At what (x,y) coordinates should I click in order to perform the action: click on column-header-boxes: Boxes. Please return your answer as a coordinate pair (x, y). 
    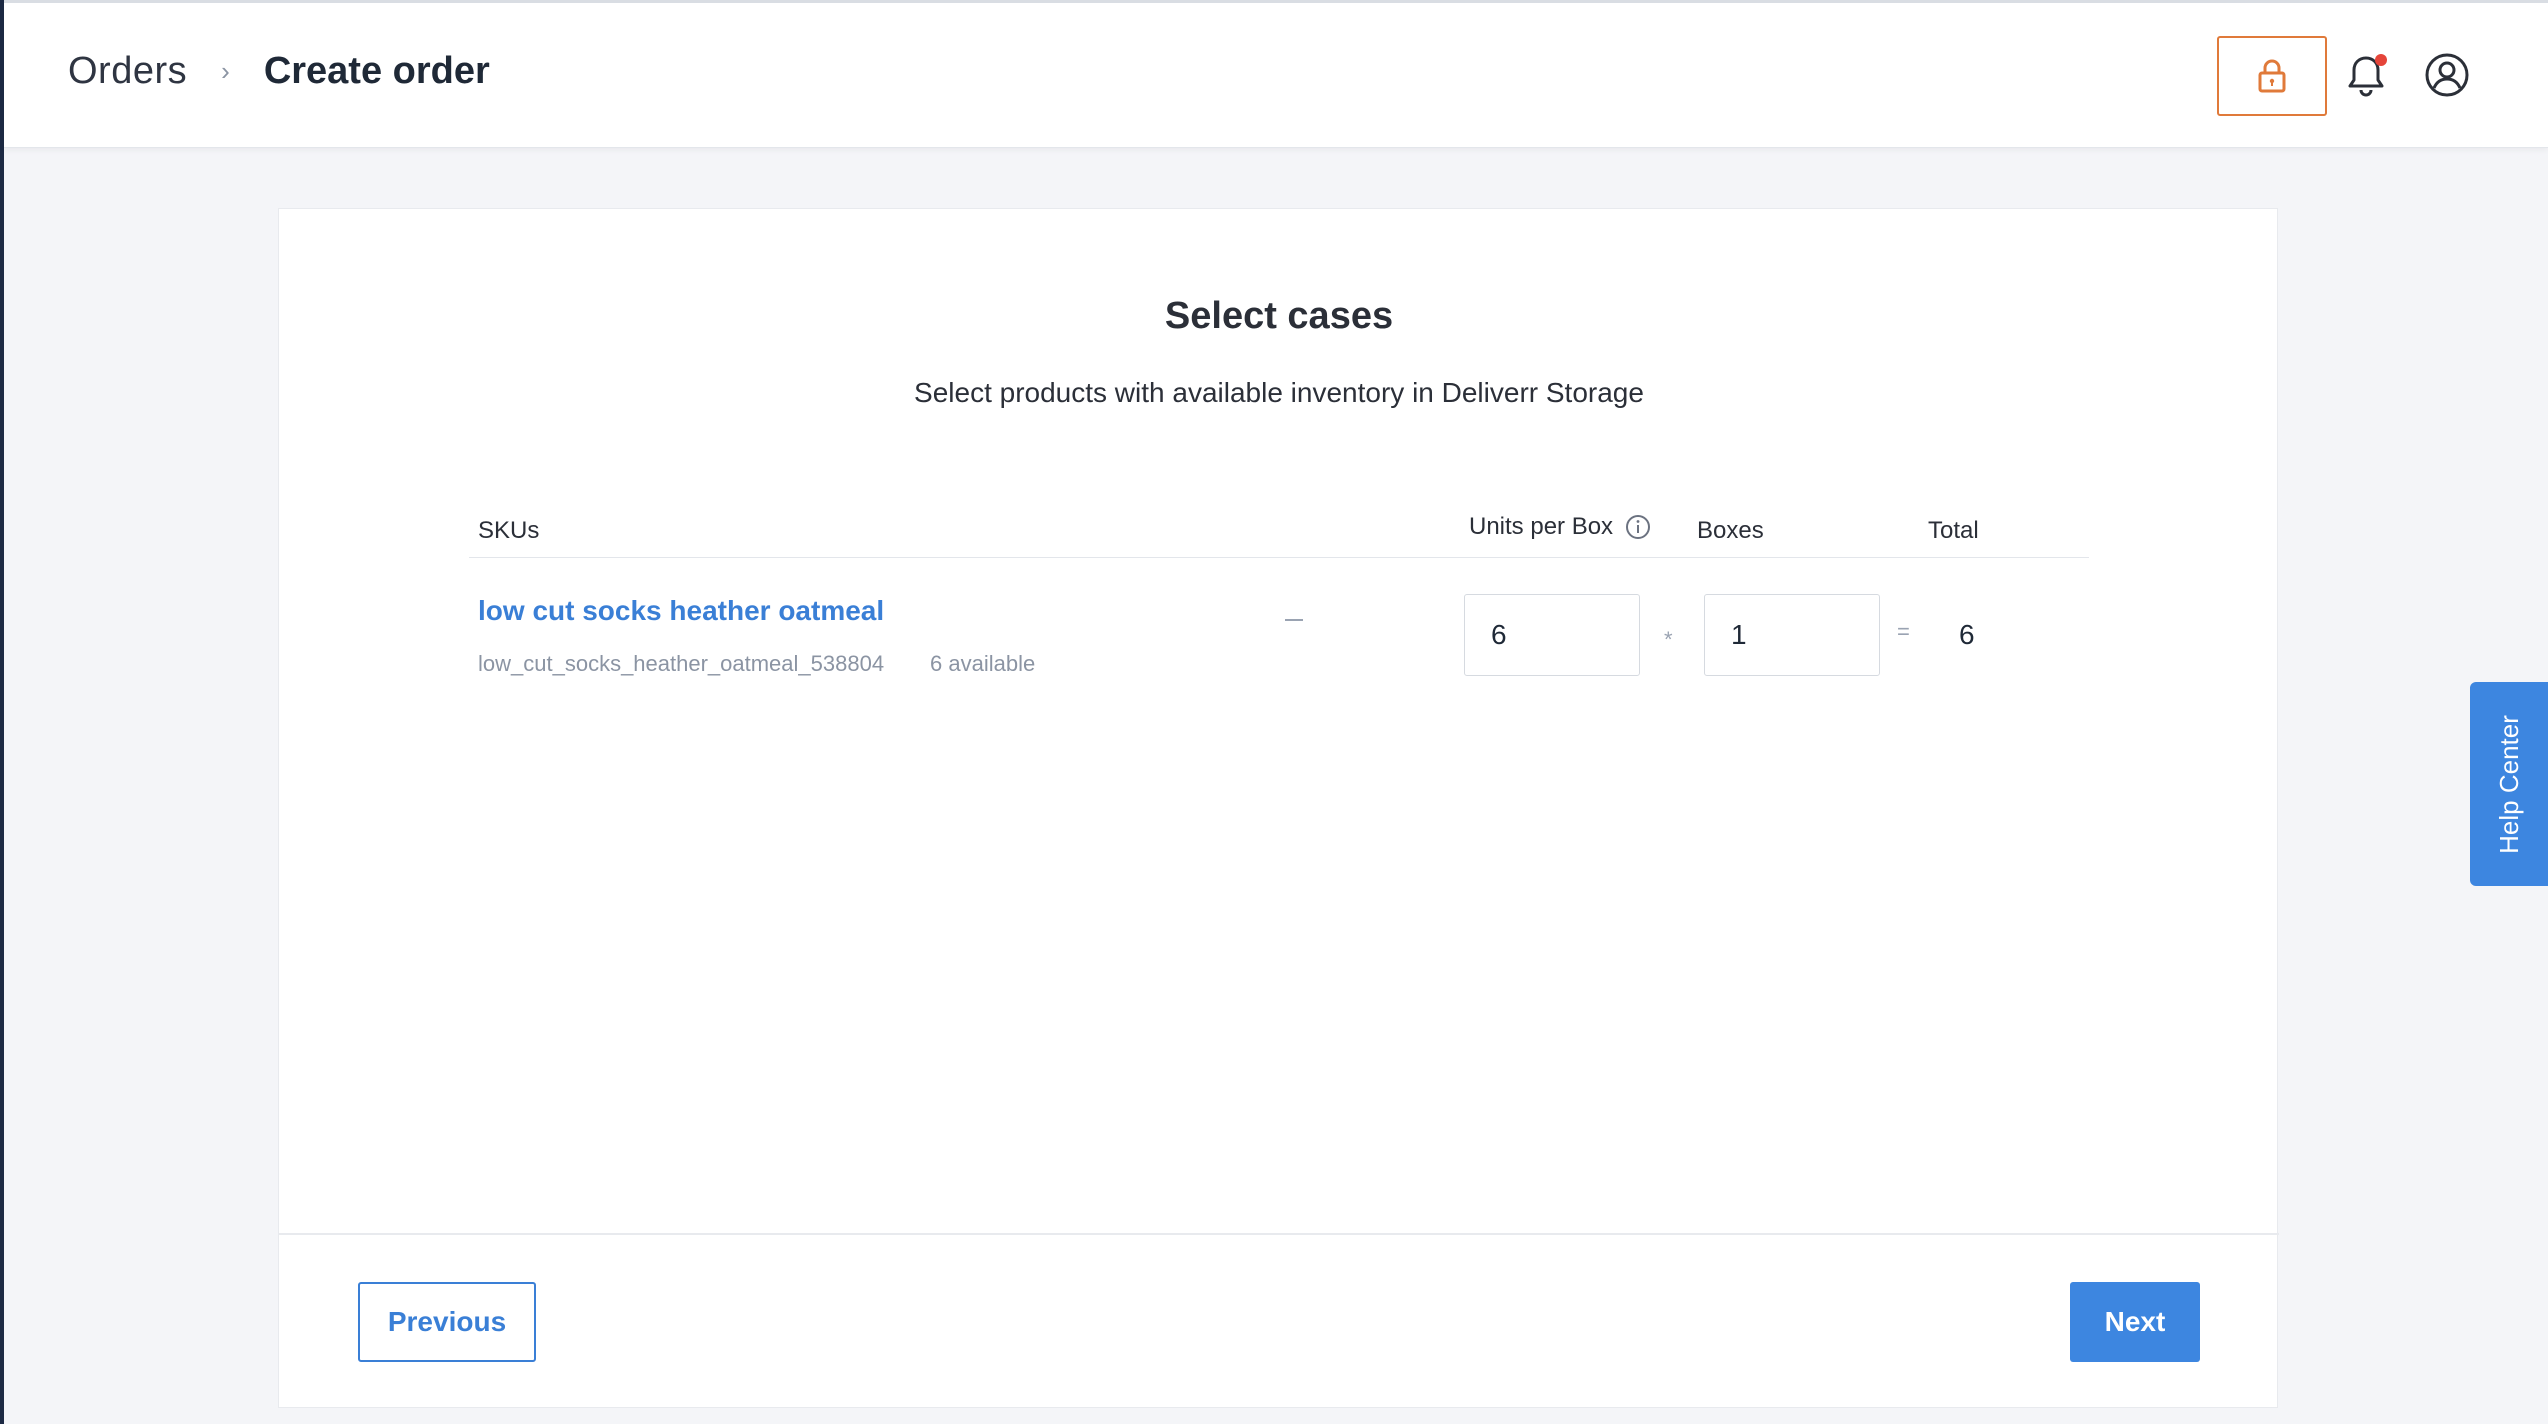
    Looking at the image, I should click on (1730, 530).